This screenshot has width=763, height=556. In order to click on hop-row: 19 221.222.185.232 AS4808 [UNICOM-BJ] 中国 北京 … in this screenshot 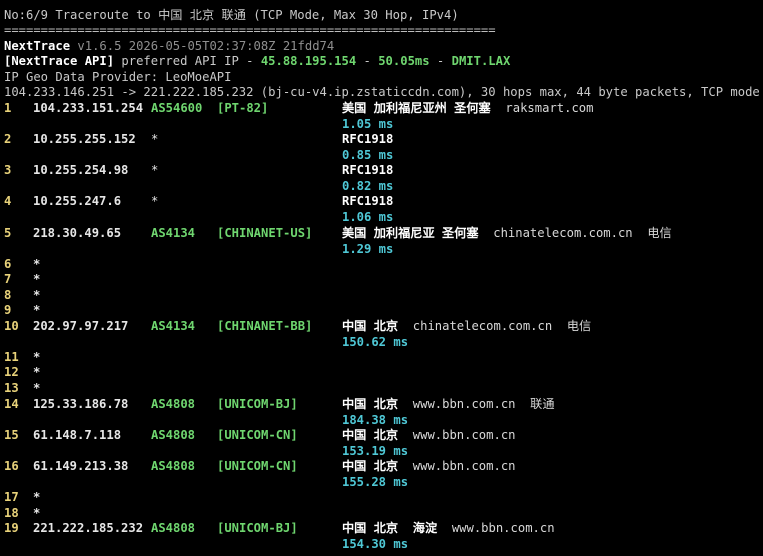, I will do `click(381, 536)`.